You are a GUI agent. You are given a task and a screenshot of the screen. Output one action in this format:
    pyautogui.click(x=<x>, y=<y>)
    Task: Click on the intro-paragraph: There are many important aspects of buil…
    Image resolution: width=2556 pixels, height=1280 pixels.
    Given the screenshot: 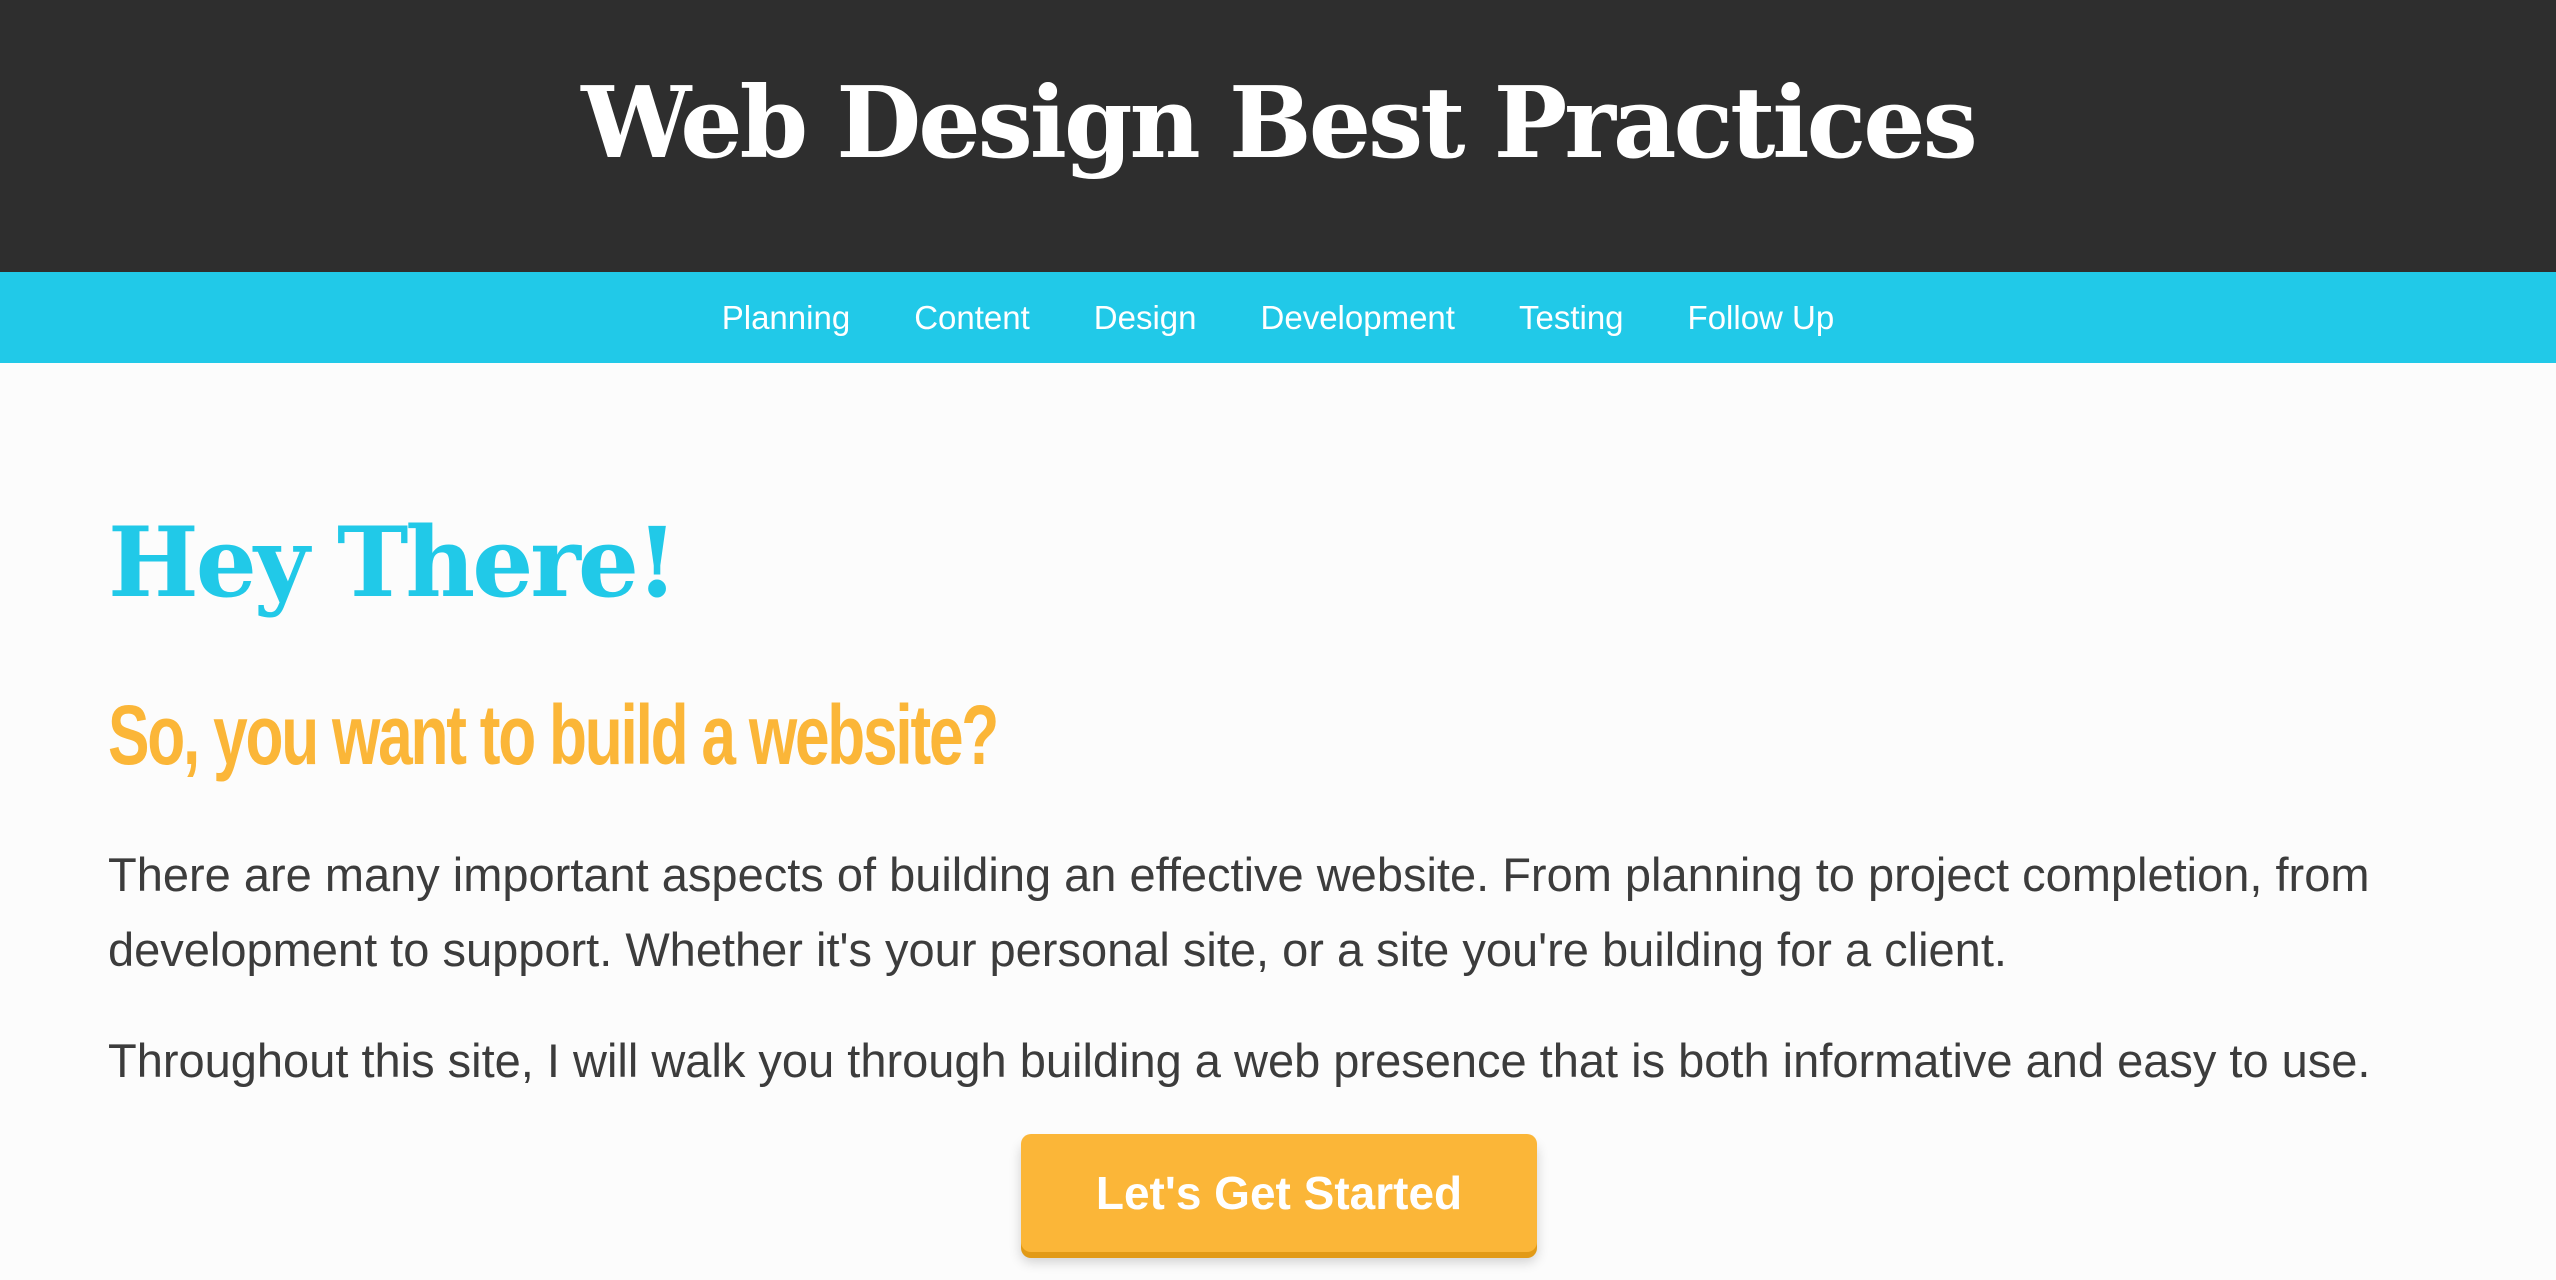 What is the action you would take?
    pyautogui.click(x=1239, y=912)
    